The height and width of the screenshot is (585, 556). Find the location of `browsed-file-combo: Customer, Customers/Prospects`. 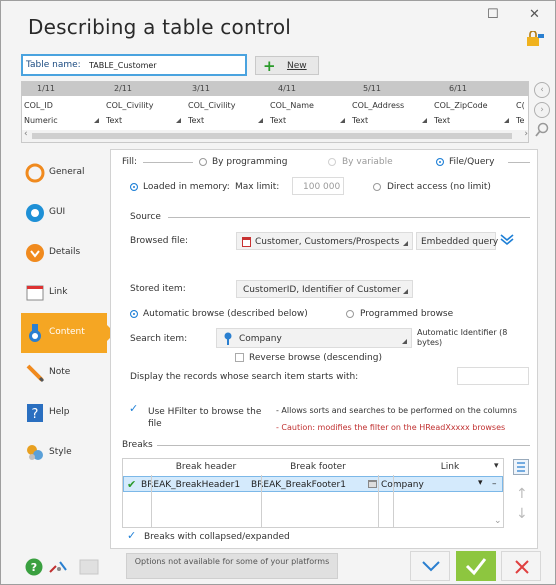

browsed-file-combo: Customer, Customers/Prospects is located at coordinates (324, 241).